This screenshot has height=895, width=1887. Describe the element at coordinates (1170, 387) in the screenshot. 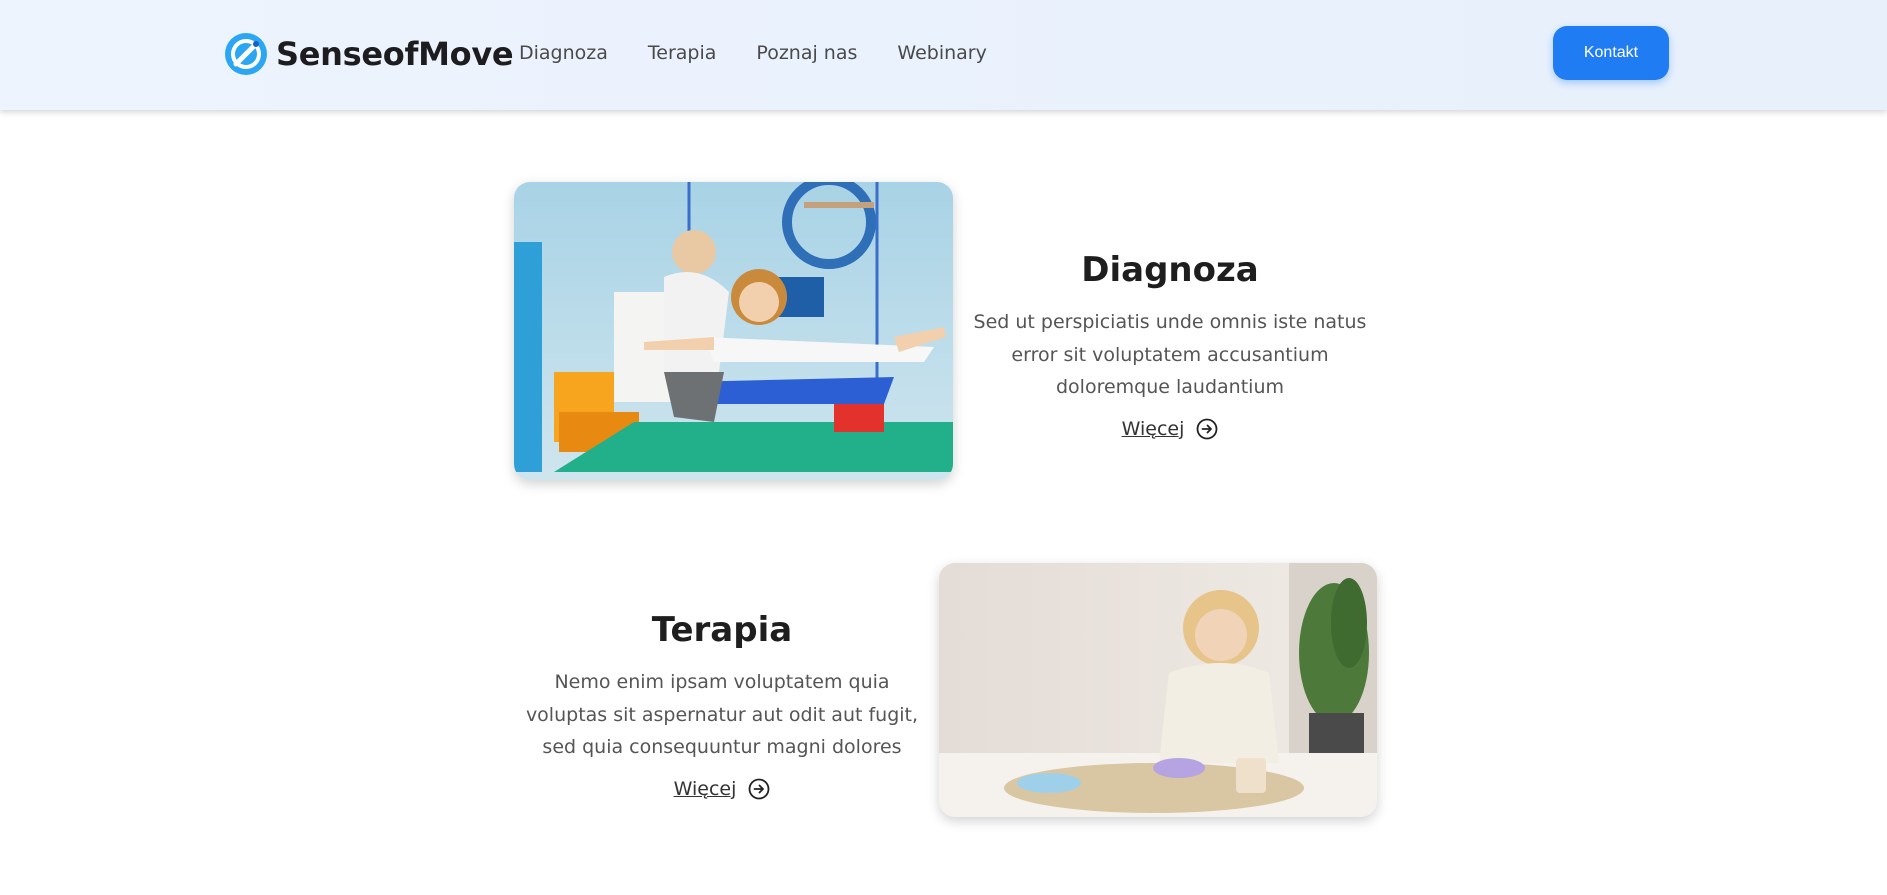

I see `section-desc-line: doloremque laudantium` at that location.